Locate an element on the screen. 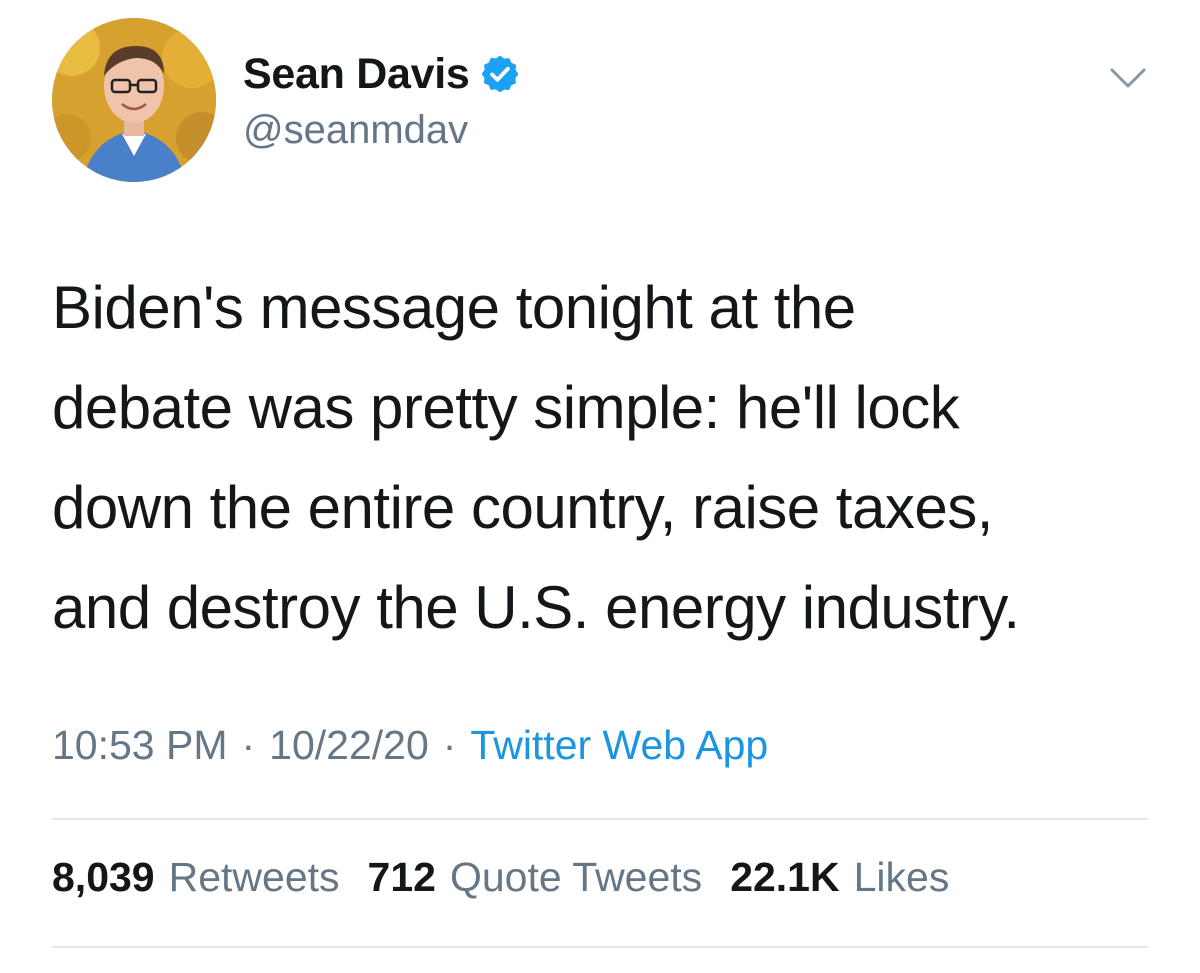  avatar is located at coordinates (134, 100).